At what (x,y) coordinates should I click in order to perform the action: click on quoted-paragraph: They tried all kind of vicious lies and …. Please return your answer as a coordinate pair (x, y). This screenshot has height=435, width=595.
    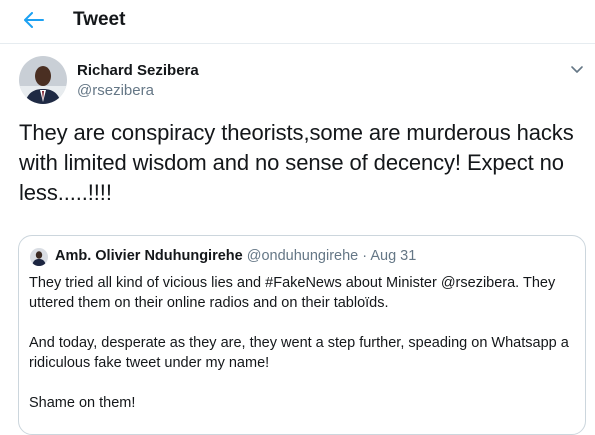
    Looking at the image, I should click on (292, 293).